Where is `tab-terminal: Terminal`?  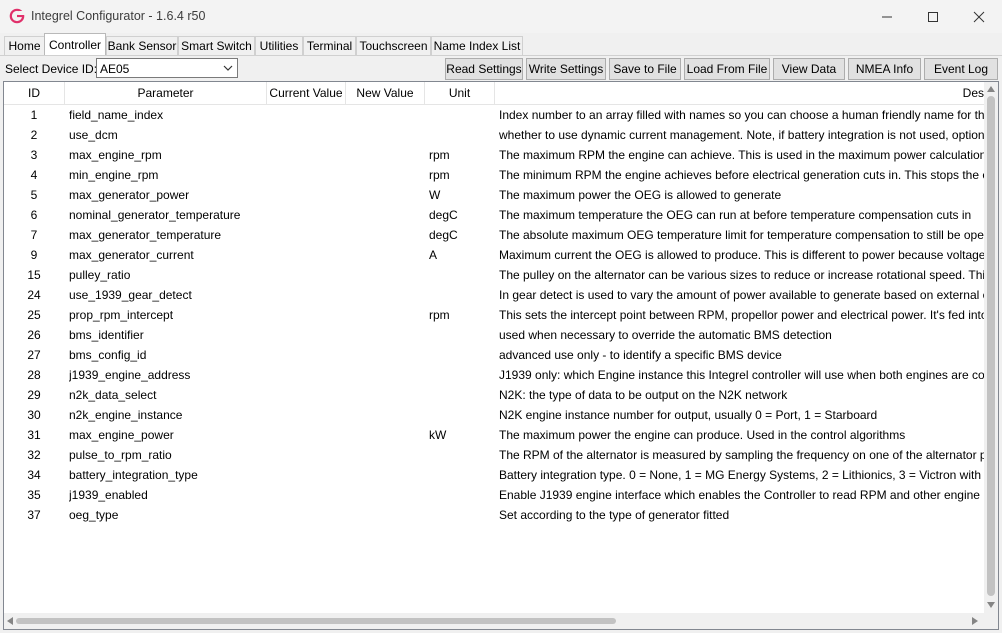 tab-terminal: Terminal is located at coordinates (329, 45).